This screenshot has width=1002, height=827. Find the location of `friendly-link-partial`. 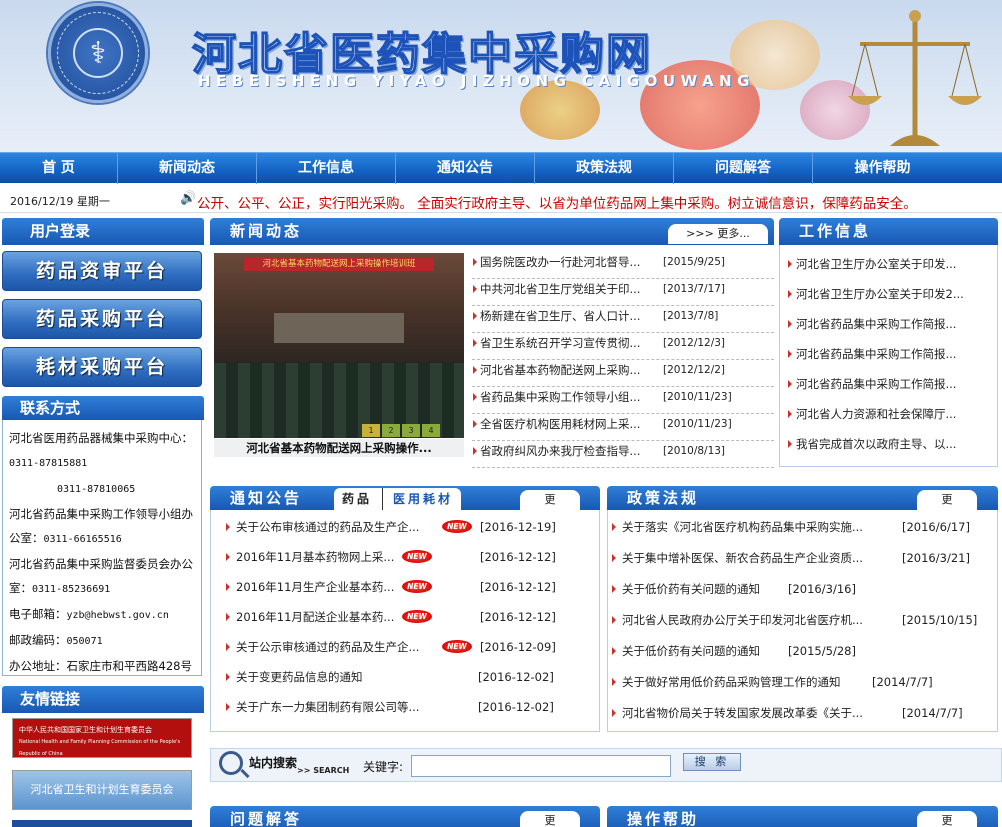

friendly-link-partial is located at coordinates (102, 823).